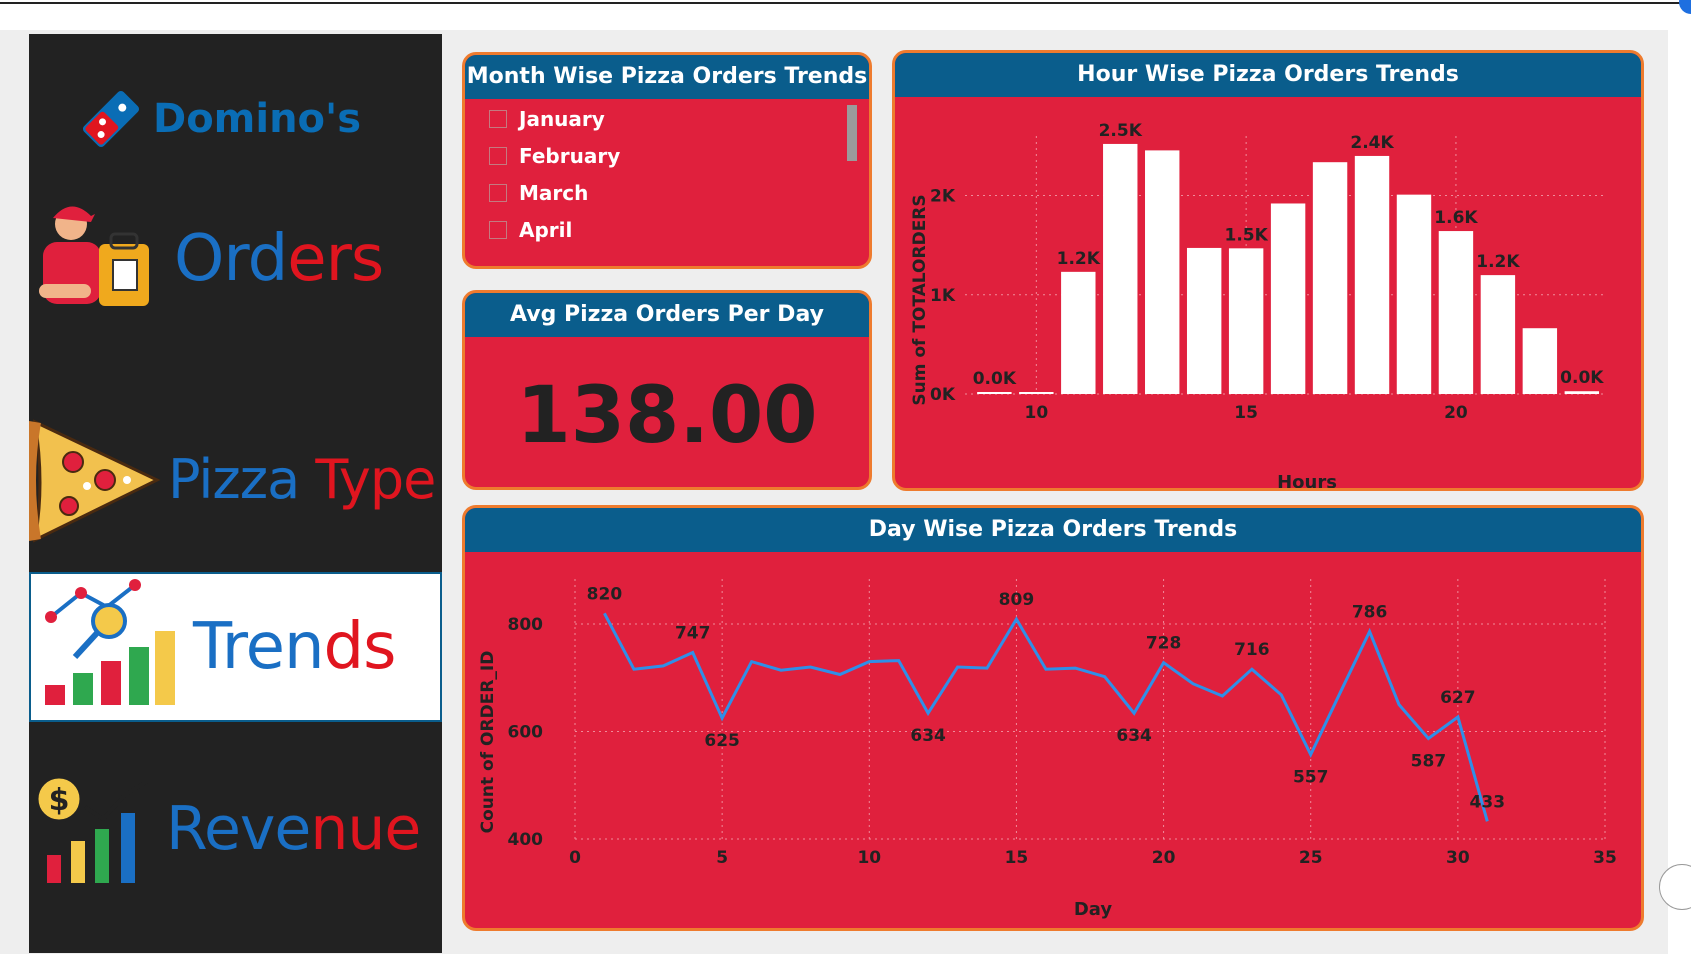  What do you see at coordinates (94, 256) in the screenshot?
I see `delivery-person-icon` at bounding box center [94, 256].